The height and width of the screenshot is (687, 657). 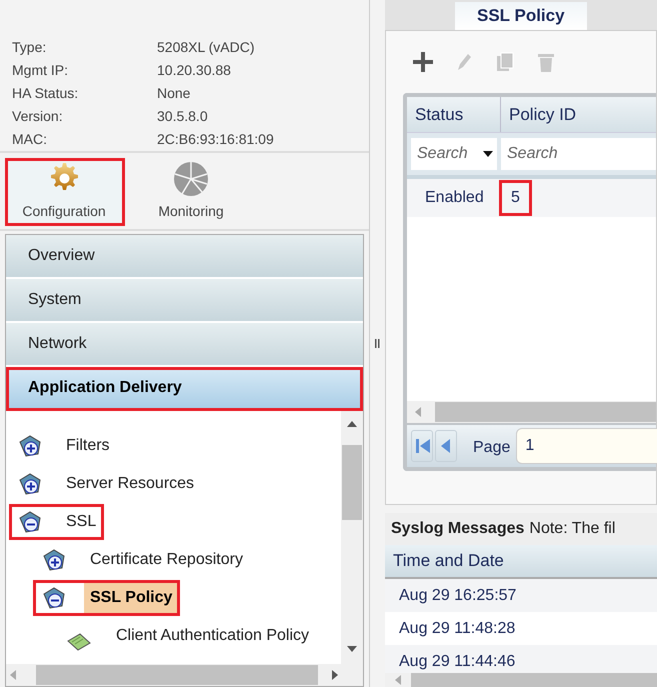 I want to click on scroll-right-icon, so click(x=335, y=675).